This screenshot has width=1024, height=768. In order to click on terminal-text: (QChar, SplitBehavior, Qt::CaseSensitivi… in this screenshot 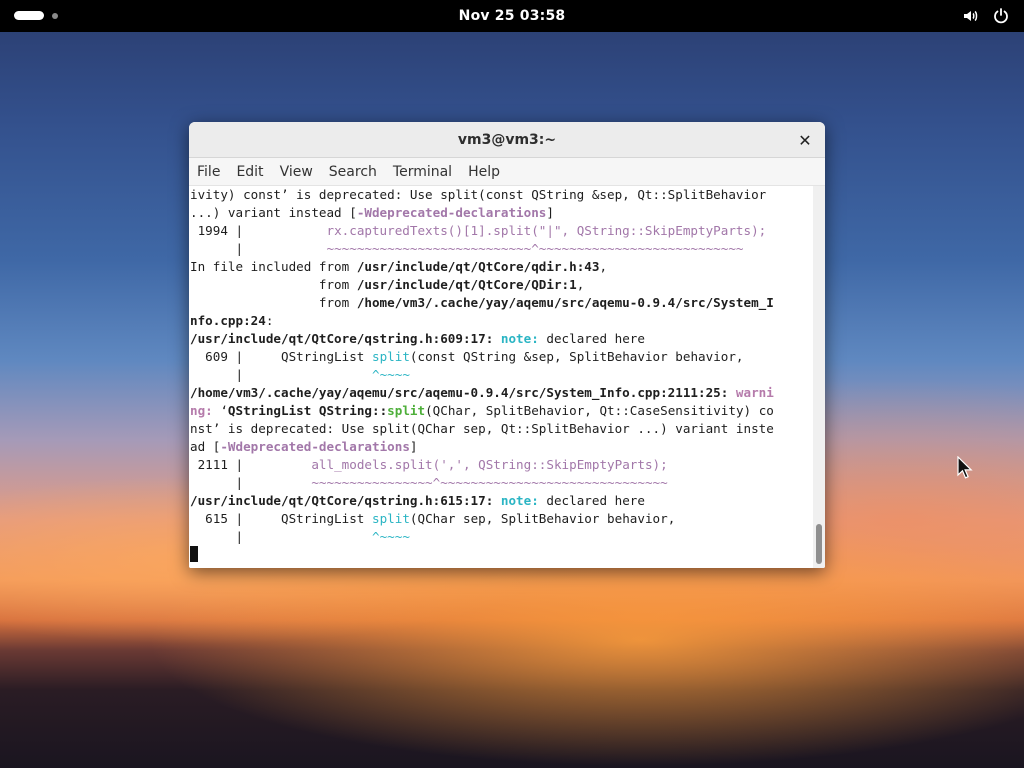, I will do `click(599, 410)`.